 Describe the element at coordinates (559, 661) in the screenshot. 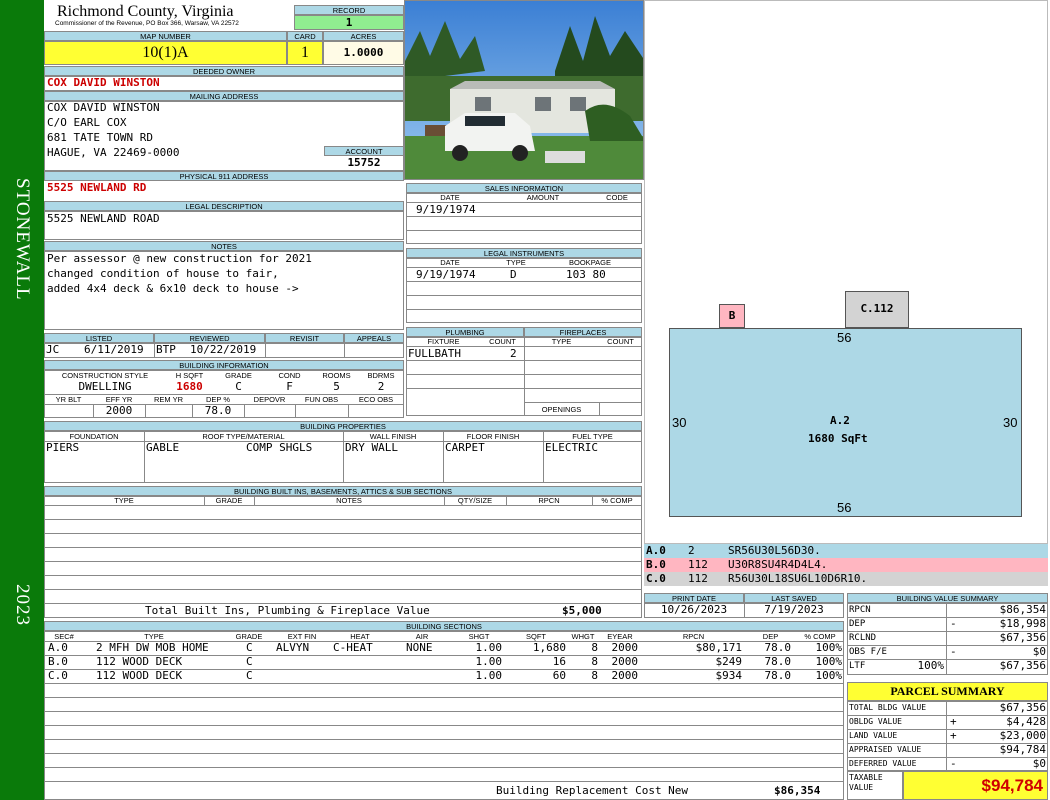

I see `section-row-b-sqft: 16` at that location.